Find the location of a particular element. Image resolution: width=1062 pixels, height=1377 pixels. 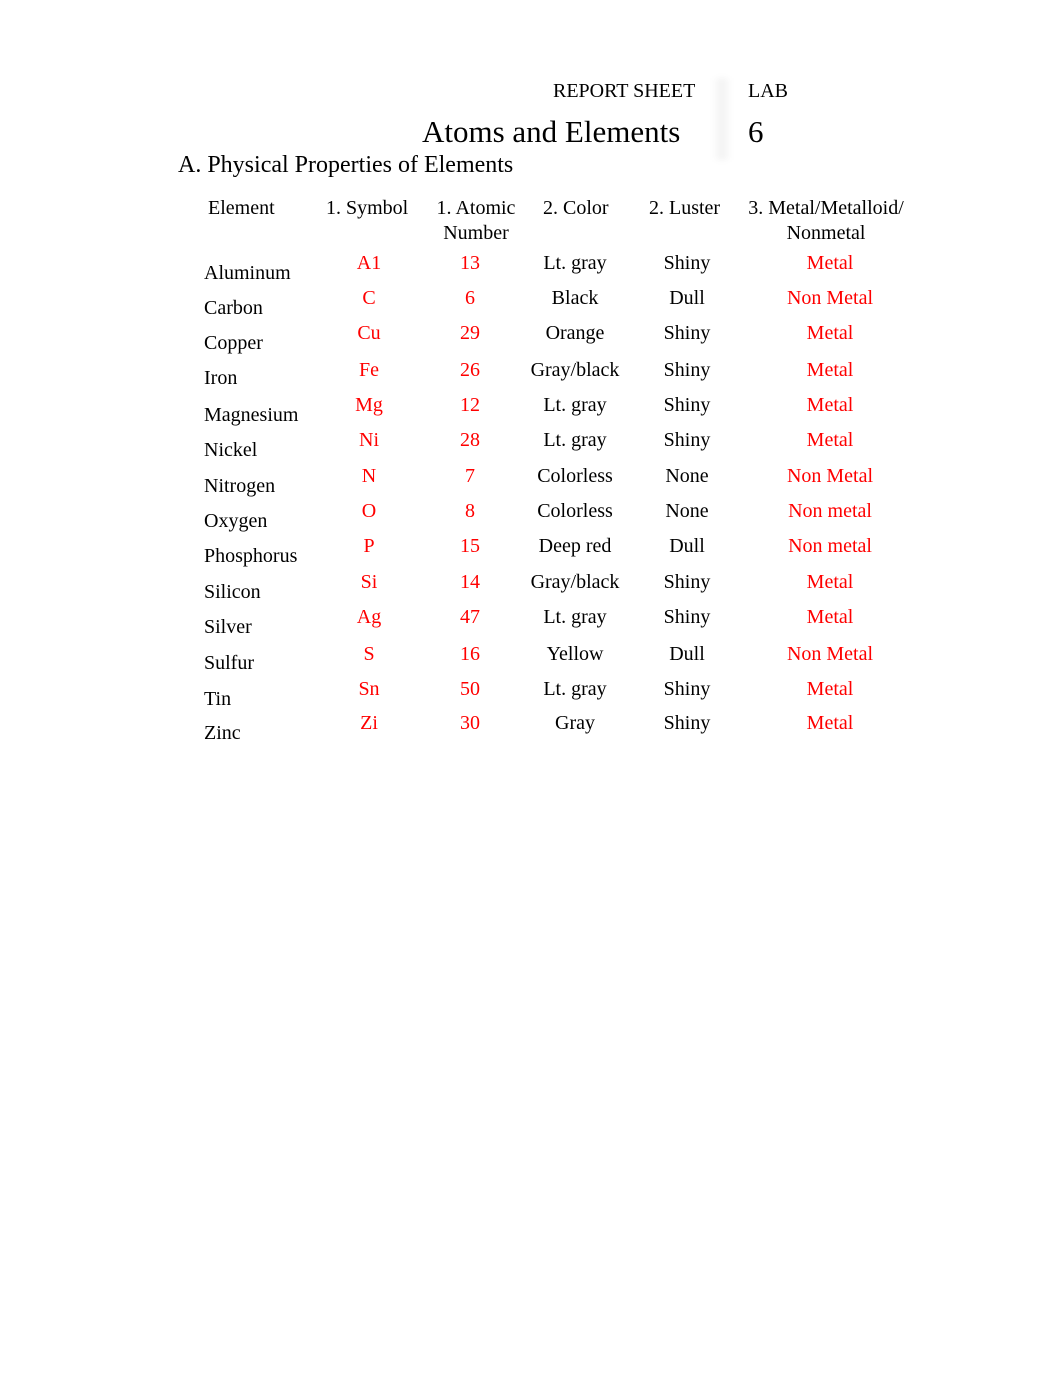

element-symbol: Zi is located at coordinates (369, 723).